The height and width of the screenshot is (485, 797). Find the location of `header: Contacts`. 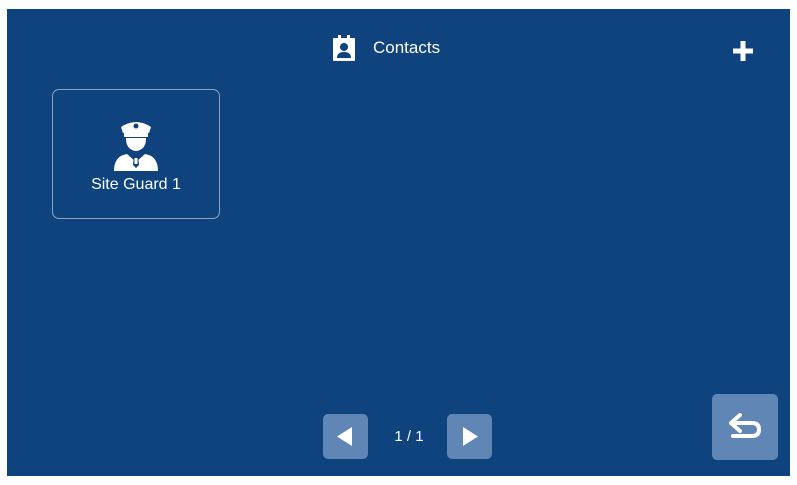

header: Contacts is located at coordinates (398, 48).